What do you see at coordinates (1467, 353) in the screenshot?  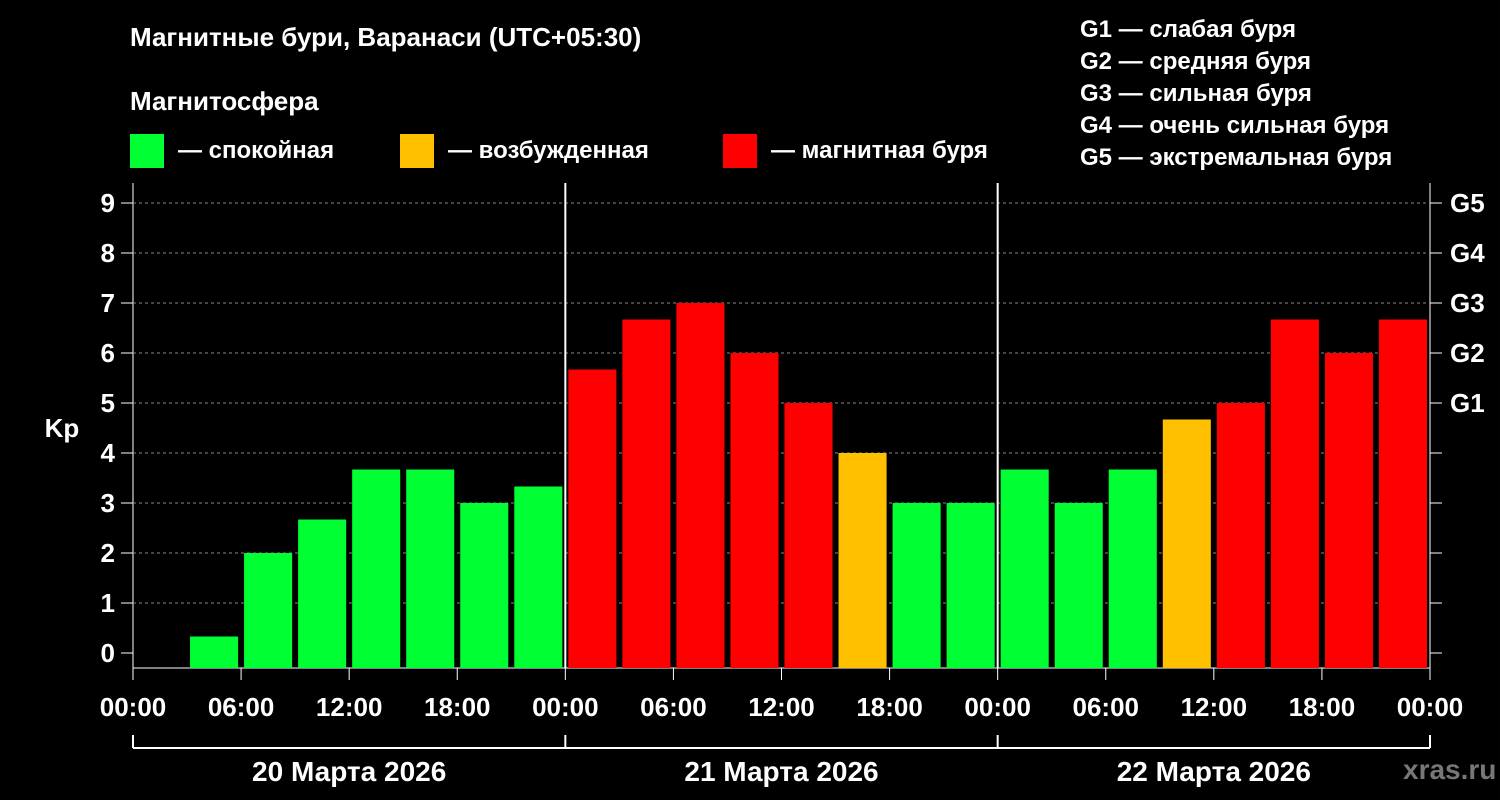 I see `g-scale-label: G2` at bounding box center [1467, 353].